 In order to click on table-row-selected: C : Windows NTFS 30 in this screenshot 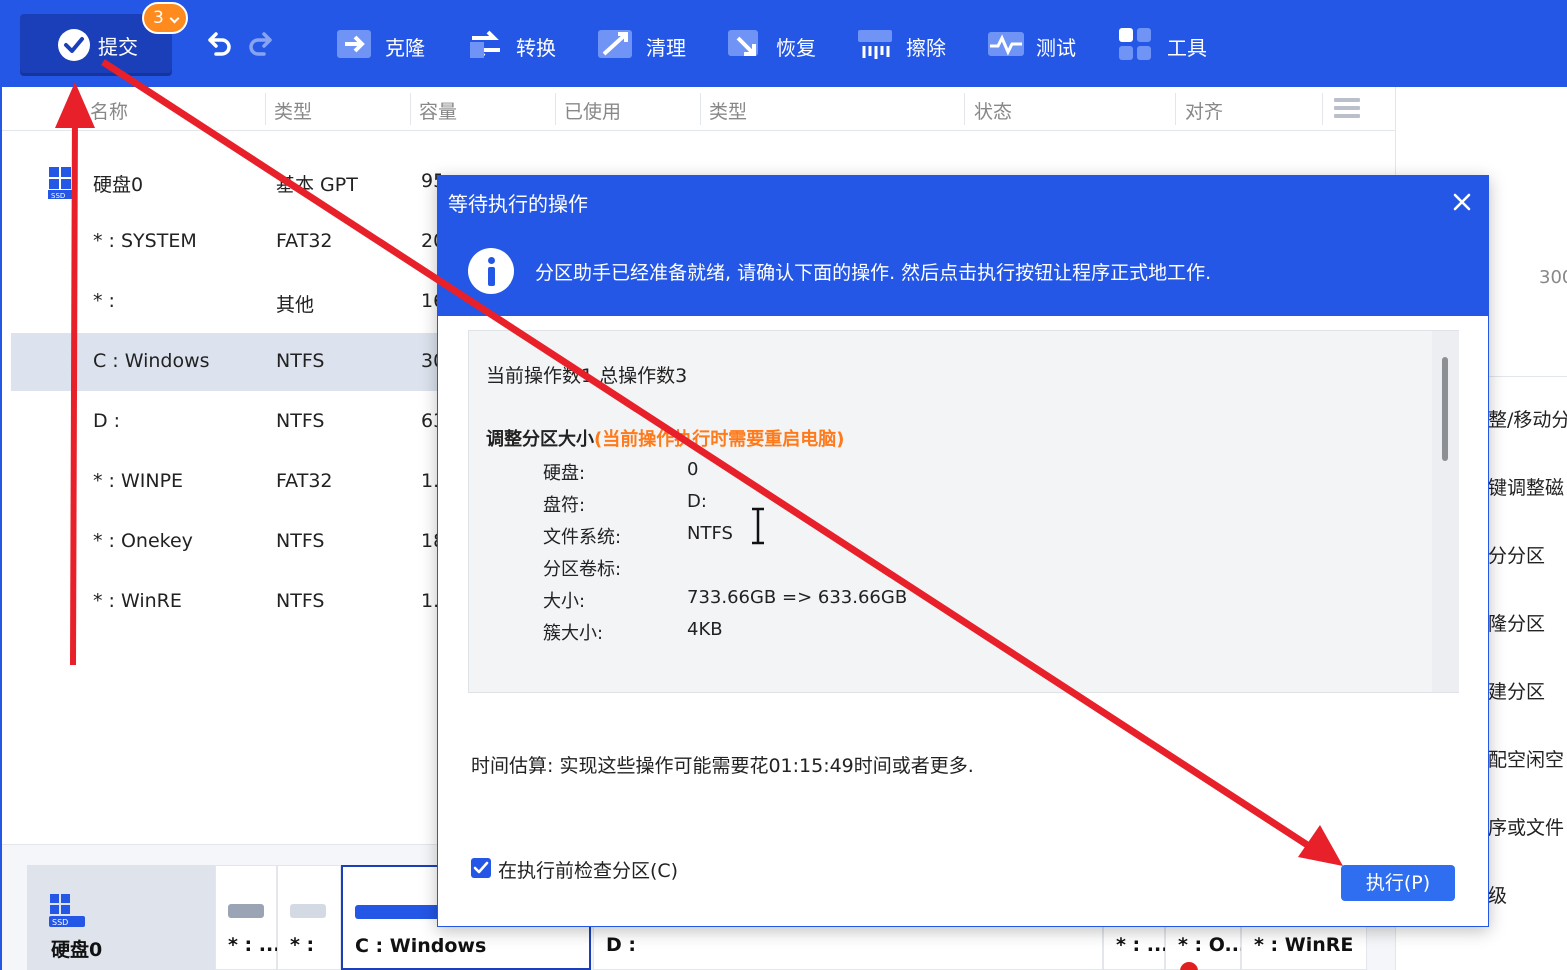, I will do `click(226, 362)`.